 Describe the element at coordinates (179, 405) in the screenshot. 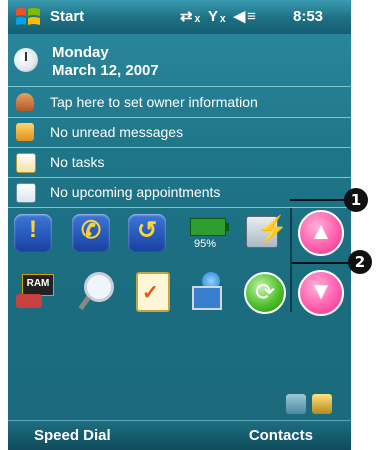

I see `system-tray` at that location.